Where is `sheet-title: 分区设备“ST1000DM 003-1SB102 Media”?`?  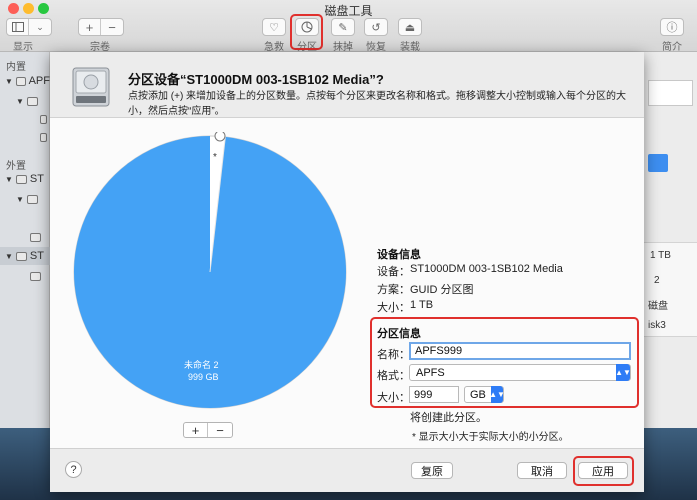 sheet-title: 分区设备“ST1000DM 003-1SB102 Media”? is located at coordinates (256, 79).